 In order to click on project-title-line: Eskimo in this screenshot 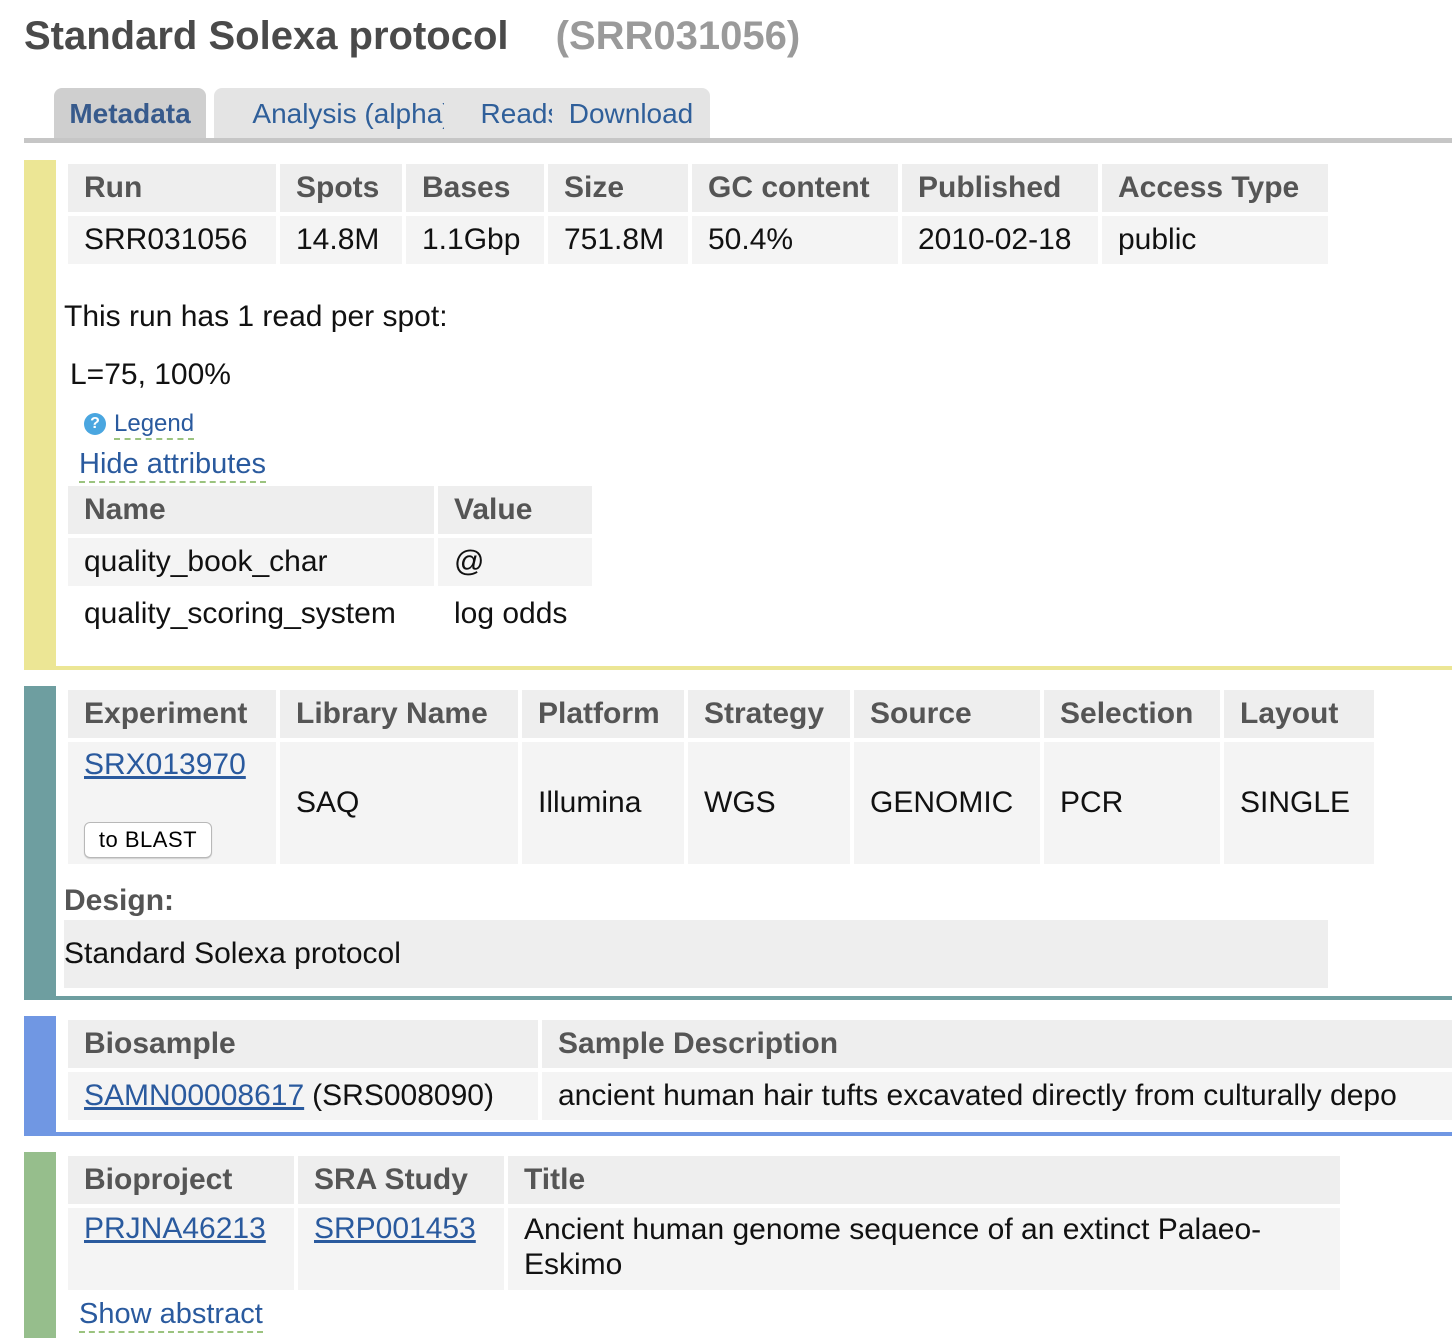, I will do `click(573, 1264)`.